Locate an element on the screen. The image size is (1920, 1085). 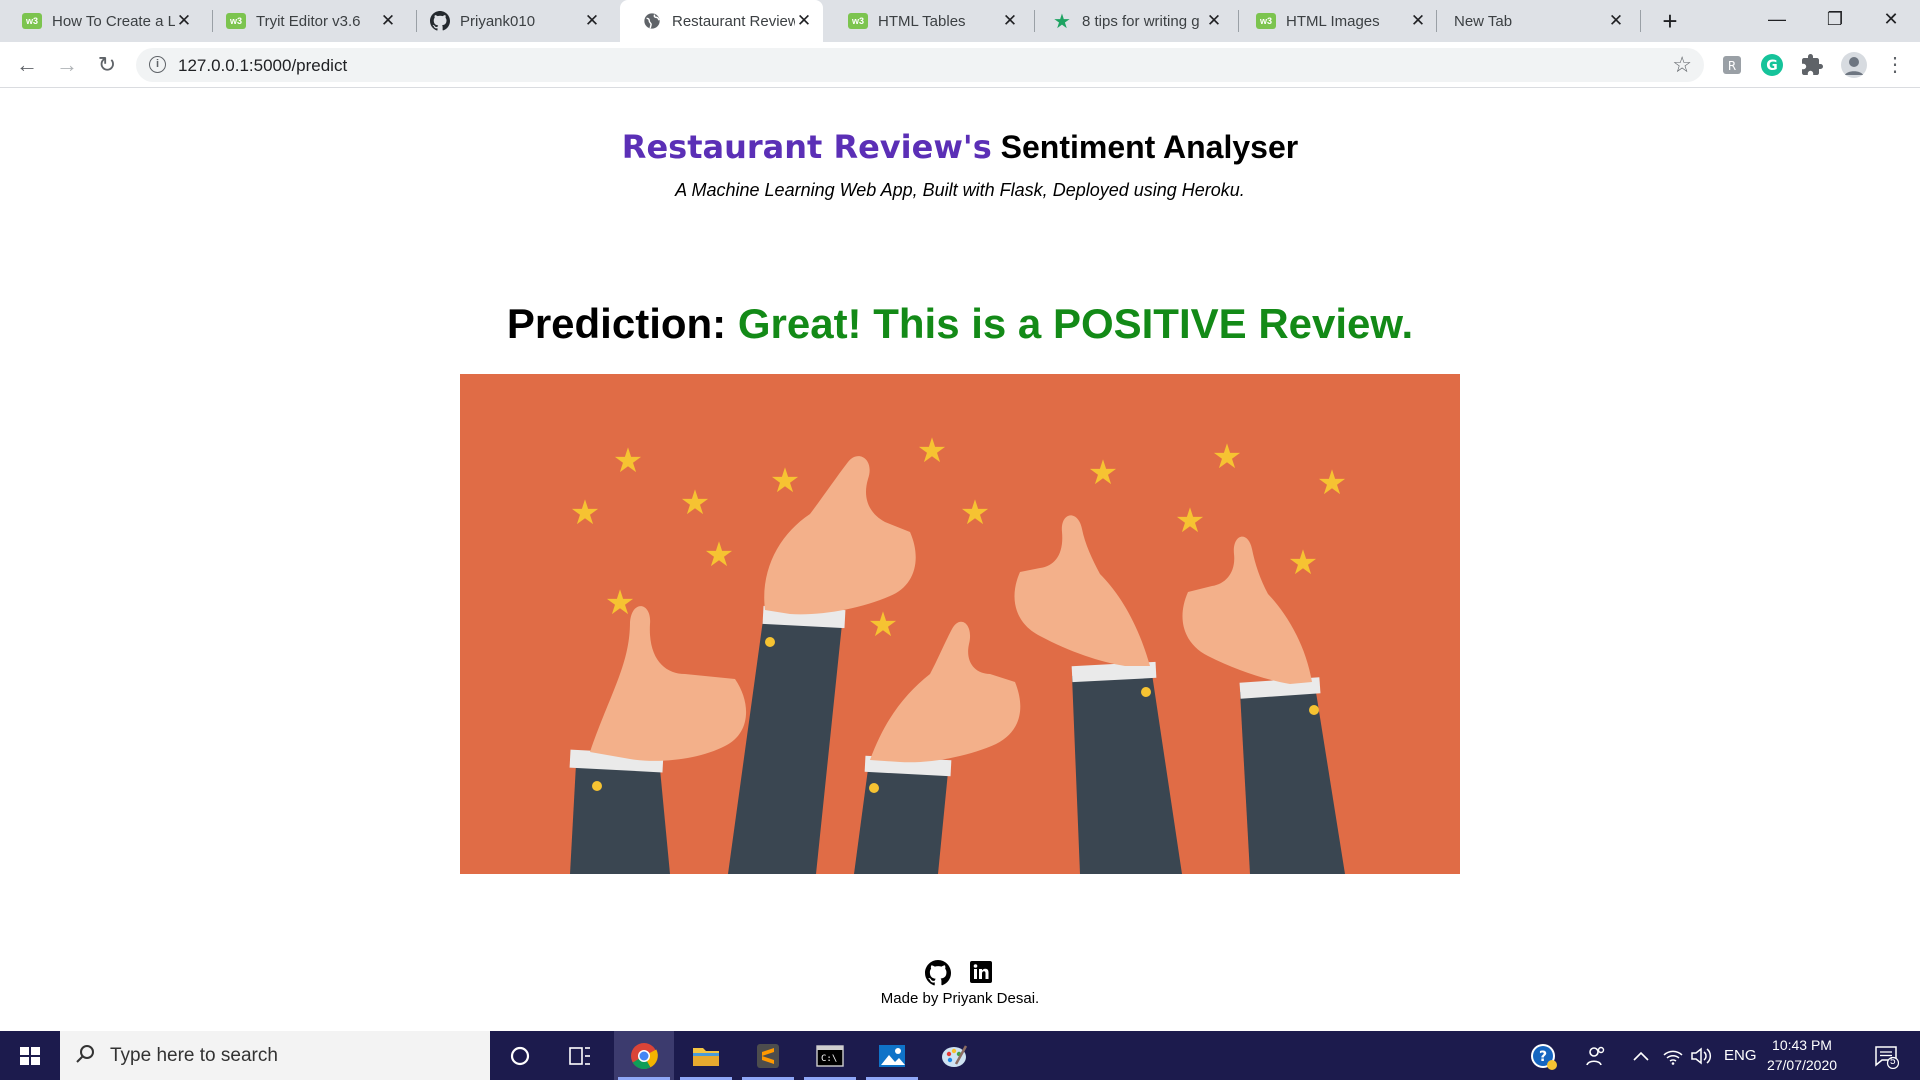
social-links is located at coordinates (960, 973).